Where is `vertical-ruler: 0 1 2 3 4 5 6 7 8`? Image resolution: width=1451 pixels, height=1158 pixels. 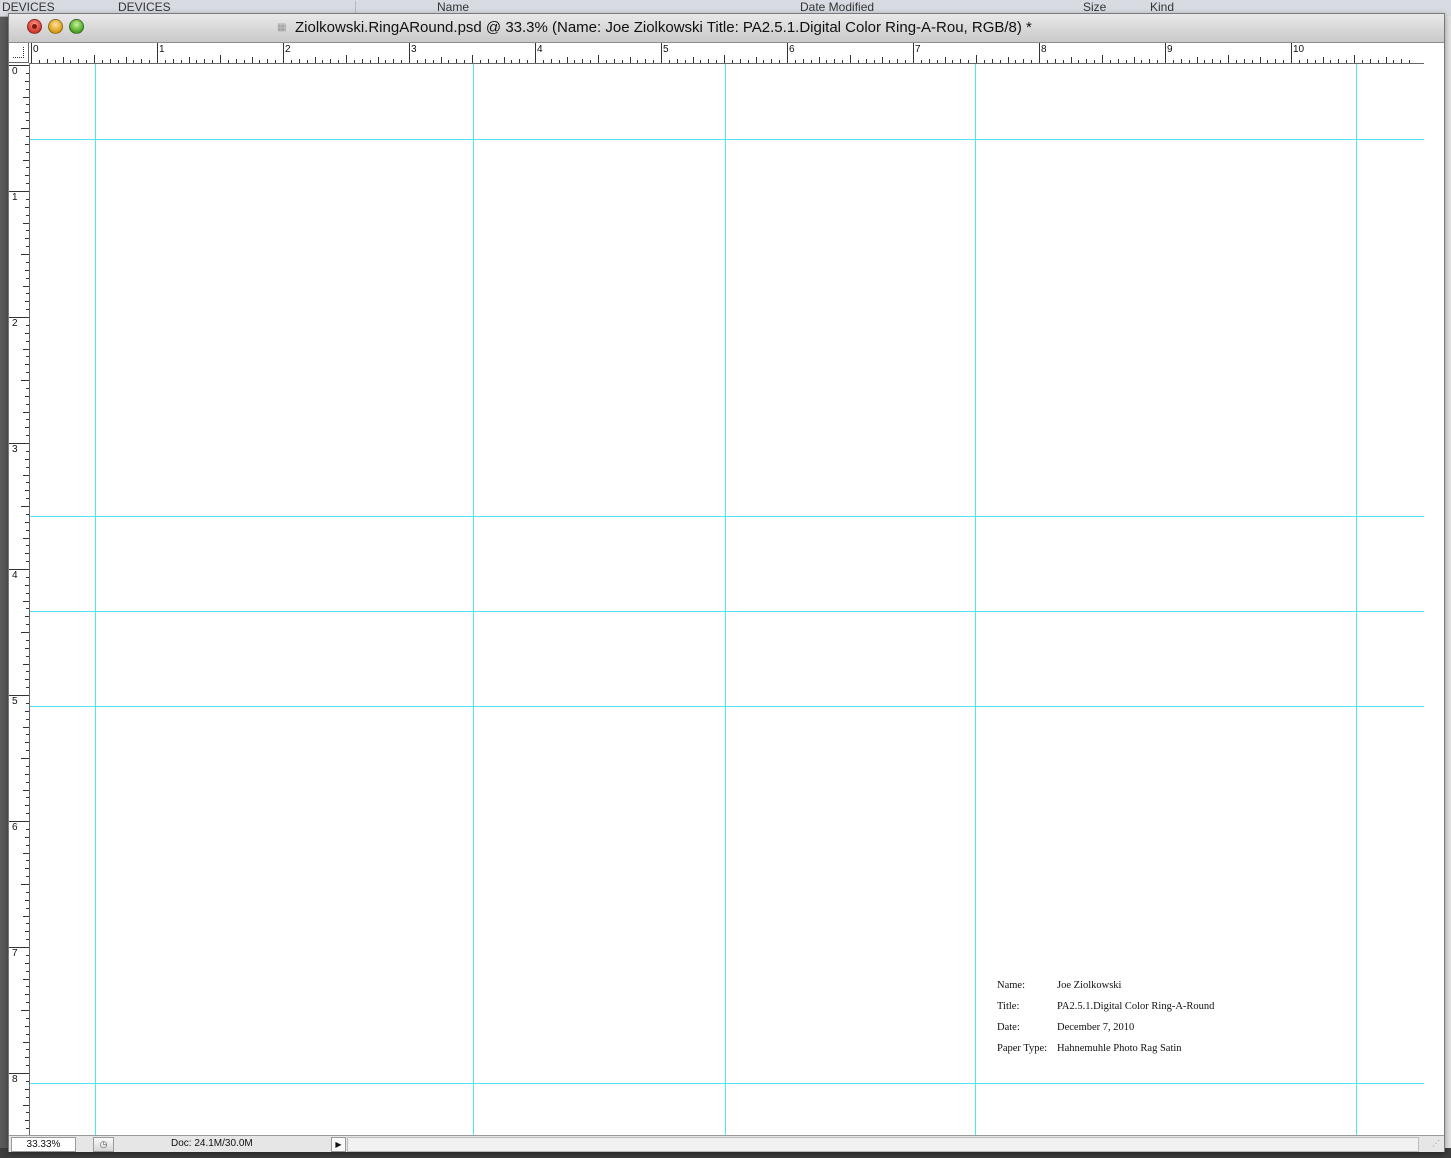
vertical-ruler: 0 1 2 3 4 5 6 7 8 is located at coordinates (19, 599).